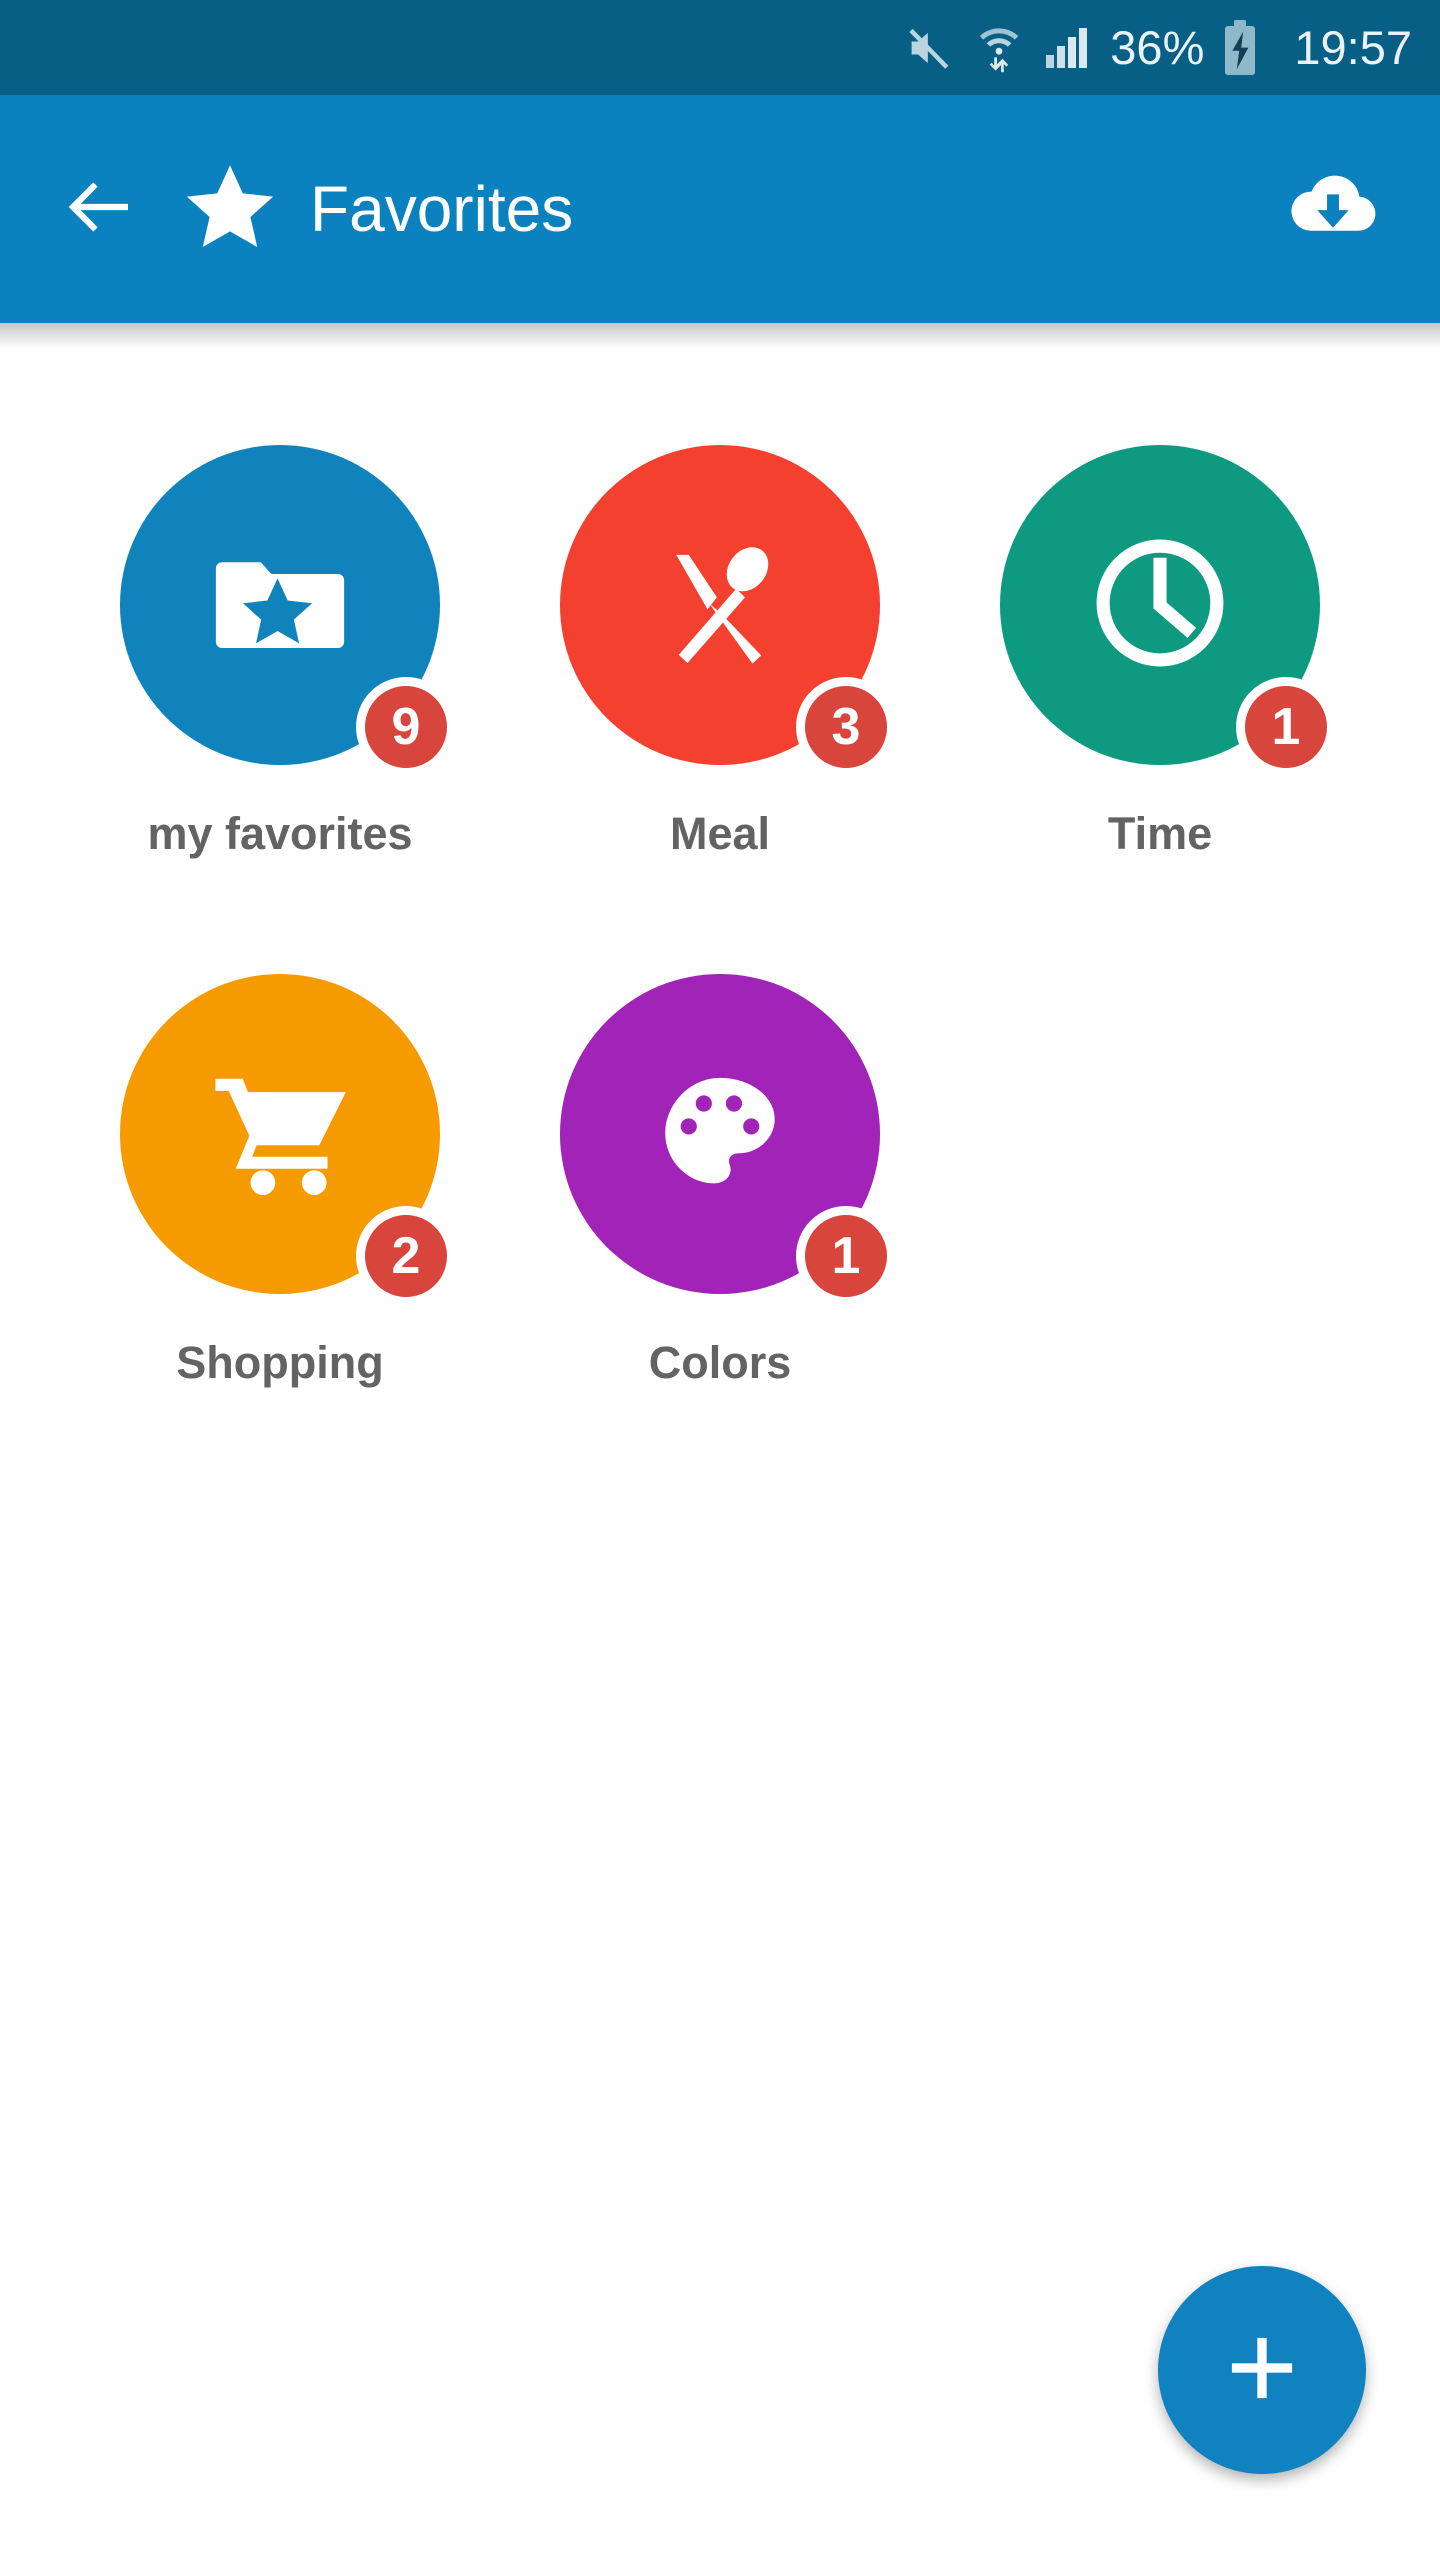 Image resolution: width=1440 pixels, height=2560 pixels. Describe the element at coordinates (846, 727) in the screenshot. I see `badge-count: 3` at that location.